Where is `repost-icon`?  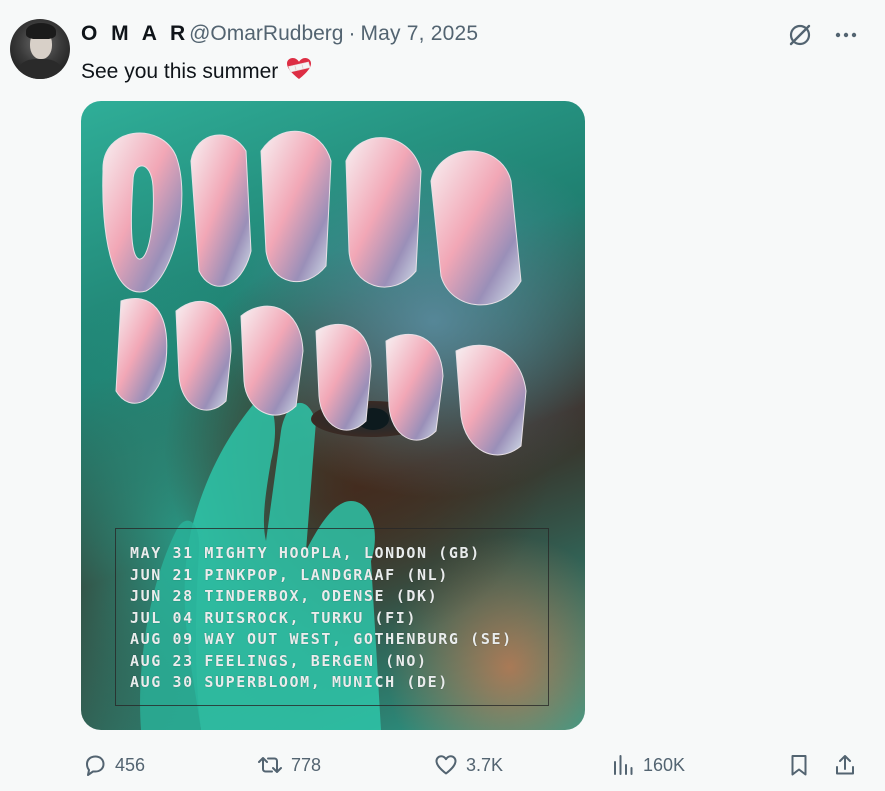 repost-icon is located at coordinates (270, 765).